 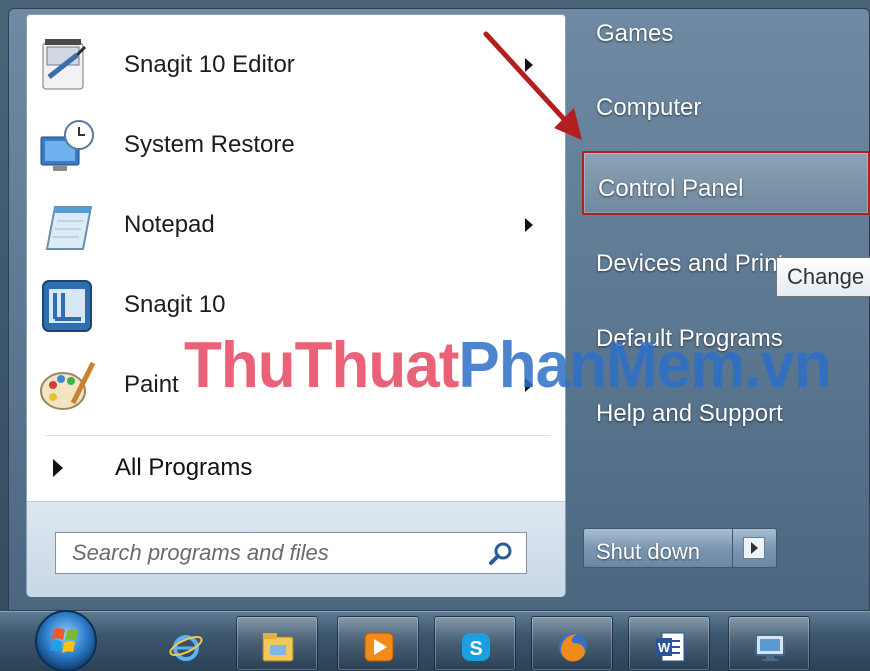 I want to click on watermark-part-a: ThuThuat, so click(x=321, y=365).